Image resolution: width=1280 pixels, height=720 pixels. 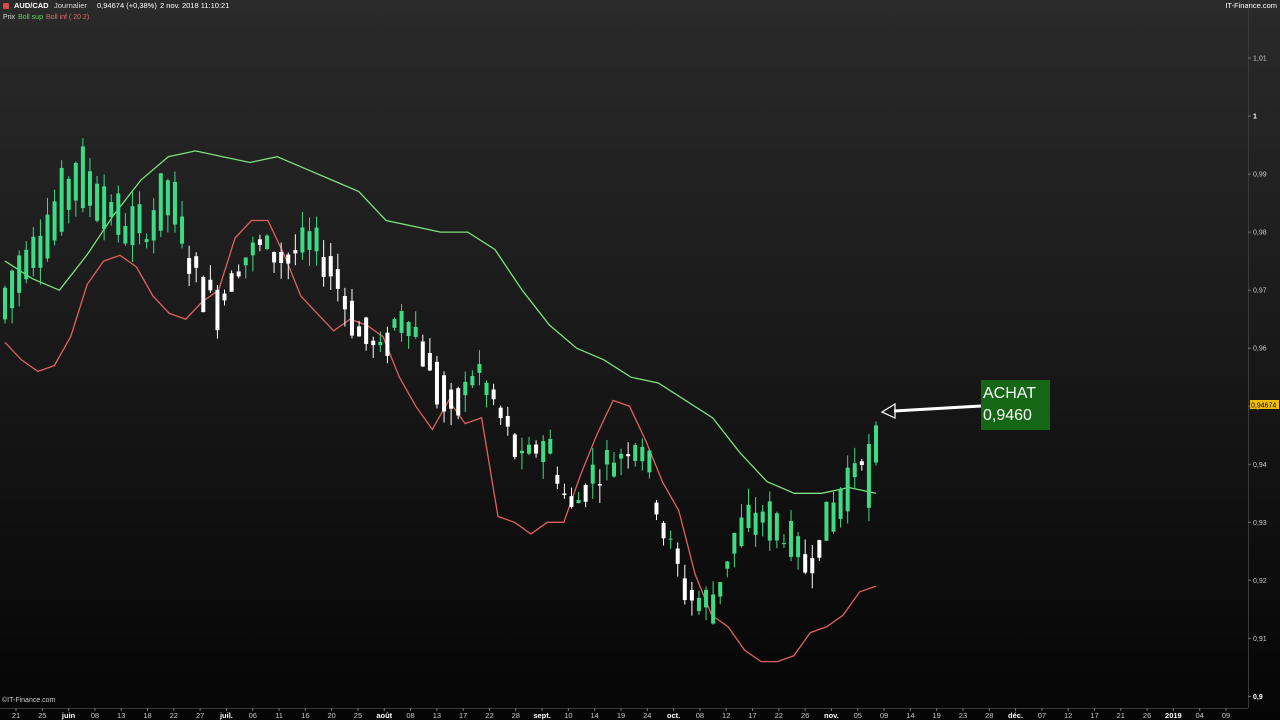 I want to click on x-tick-label: 12, so click(x=726, y=715).